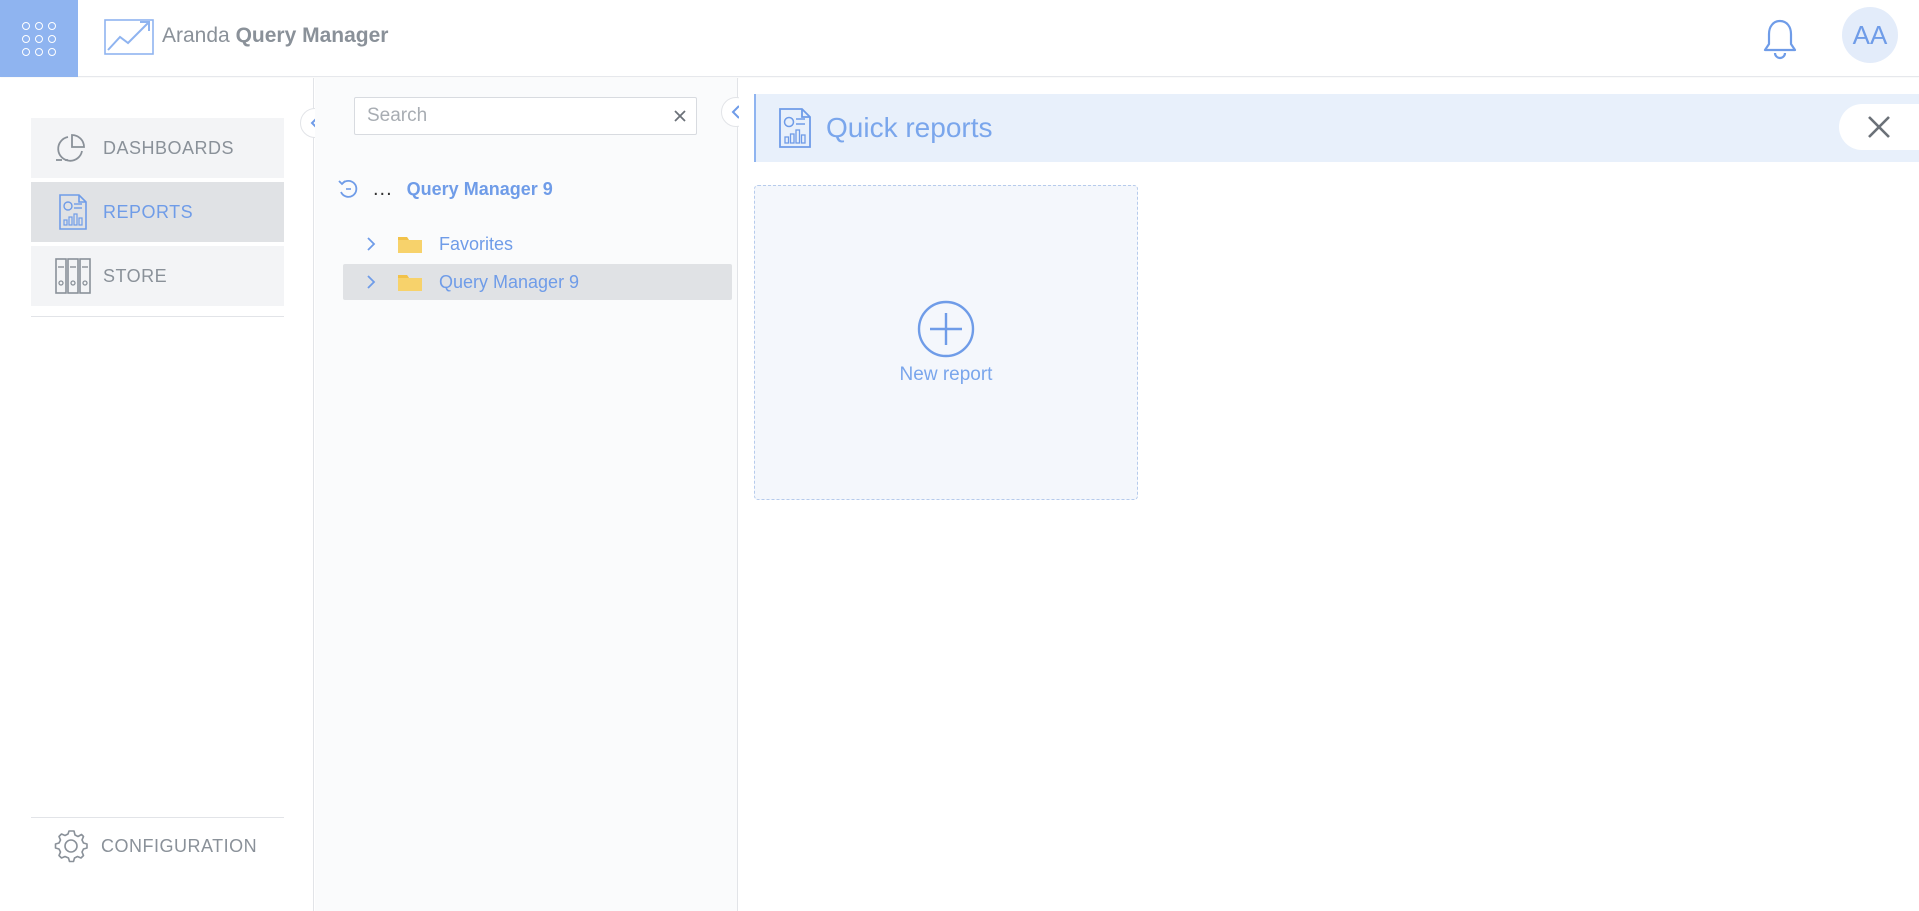 The width and height of the screenshot is (1919, 911). Describe the element at coordinates (148, 211) in the screenshot. I see `nav-item-label: REPORTS` at that location.